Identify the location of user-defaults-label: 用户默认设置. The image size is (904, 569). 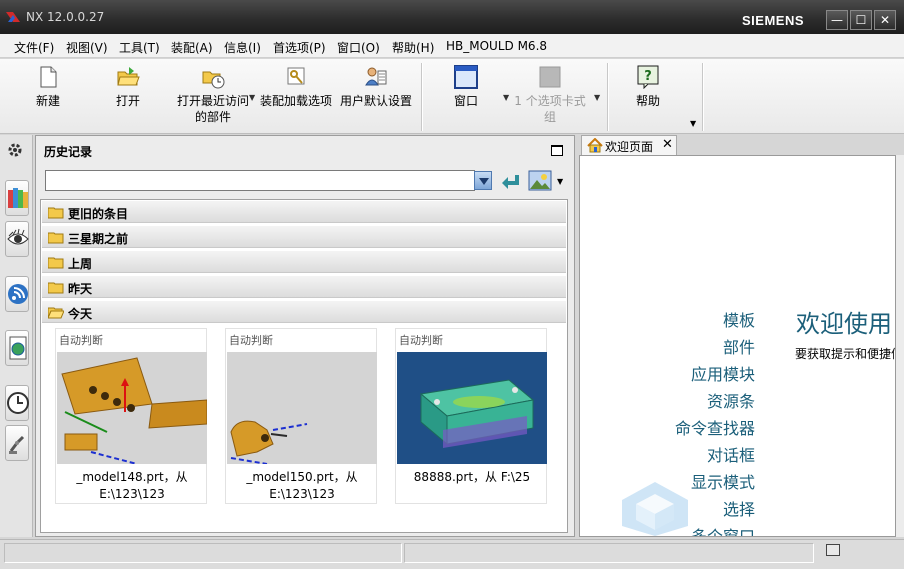
(376, 101).